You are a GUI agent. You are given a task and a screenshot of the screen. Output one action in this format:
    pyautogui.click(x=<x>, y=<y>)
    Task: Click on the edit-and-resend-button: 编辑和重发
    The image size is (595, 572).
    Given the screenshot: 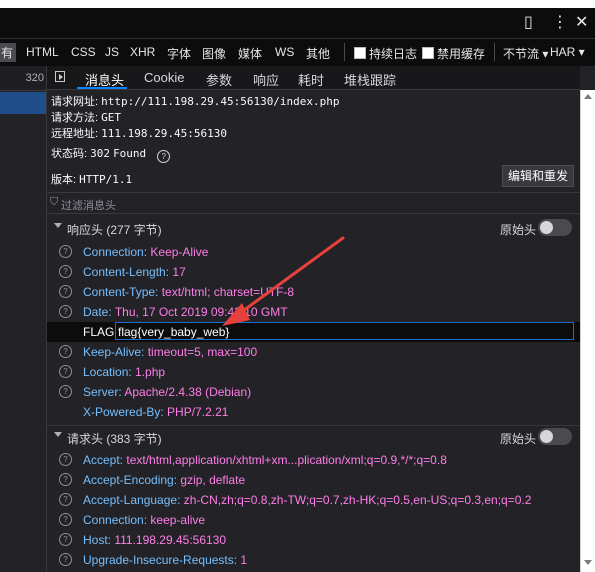 What is the action you would take?
    pyautogui.click(x=538, y=176)
    